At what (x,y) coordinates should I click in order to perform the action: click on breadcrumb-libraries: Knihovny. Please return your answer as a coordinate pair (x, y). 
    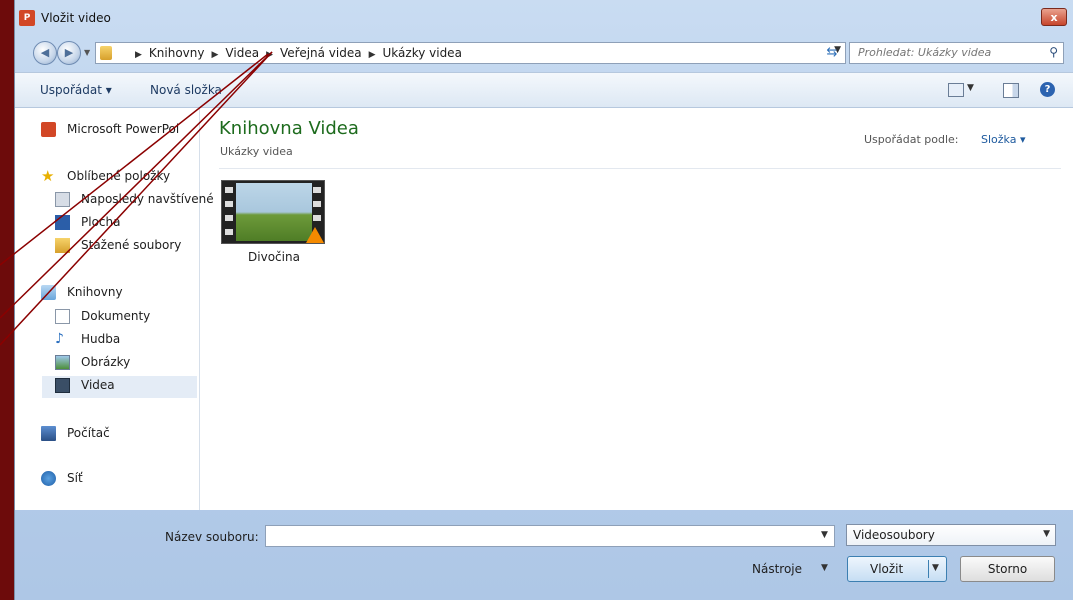
    Looking at the image, I should click on (177, 53).